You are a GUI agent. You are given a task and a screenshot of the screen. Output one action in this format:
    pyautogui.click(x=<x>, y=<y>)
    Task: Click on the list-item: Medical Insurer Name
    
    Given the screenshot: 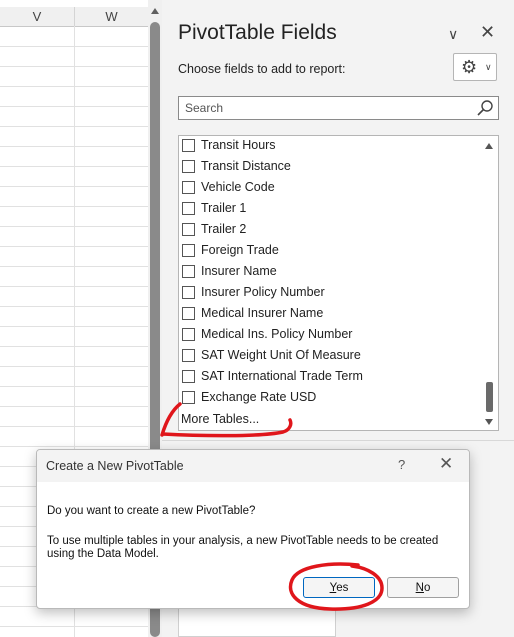 What is the action you would take?
    pyautogui.click(x=329, y=314)
    